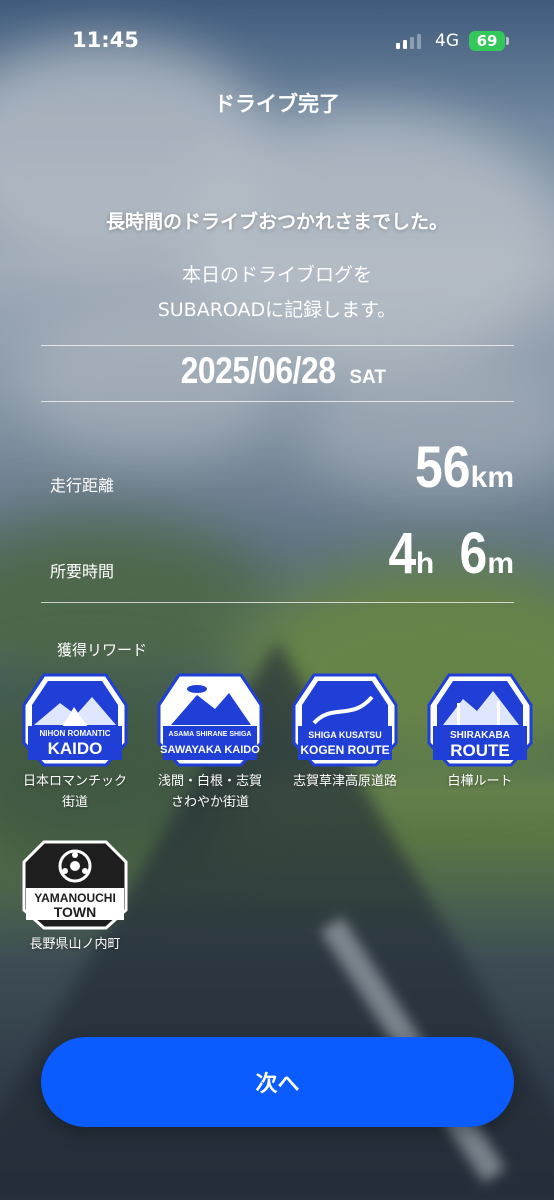 This screenshot has height=1200, width=554. What do you see at coordinates (447, 41) in the screenshot?
I see `network-type: 4G` at bounding box center [447, 41].